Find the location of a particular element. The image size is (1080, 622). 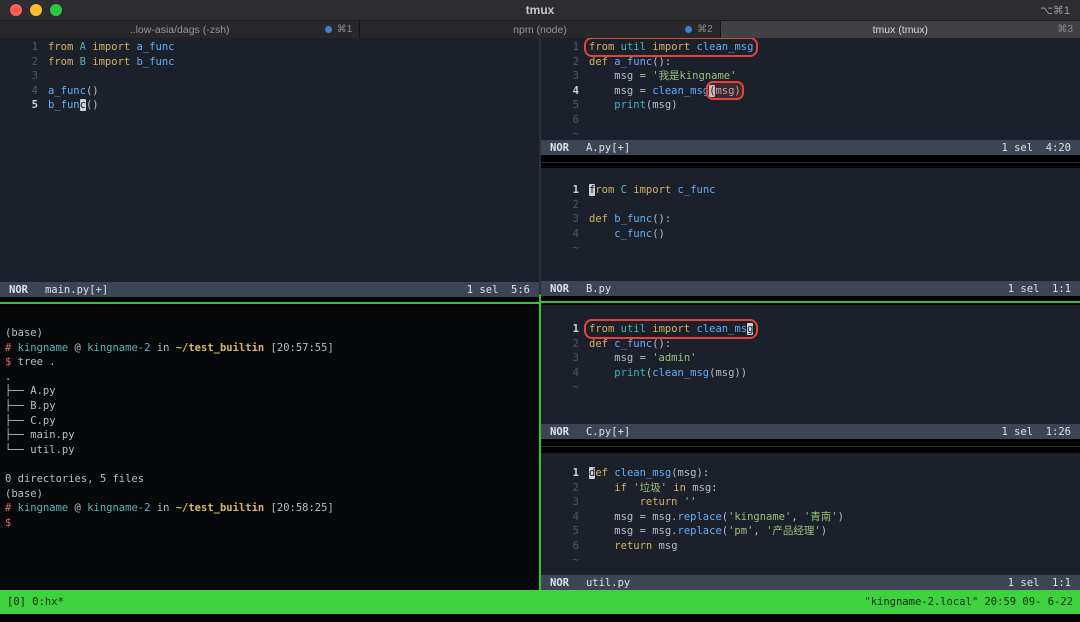

file-name: C.py[+] is located at coordinates (608, 431).